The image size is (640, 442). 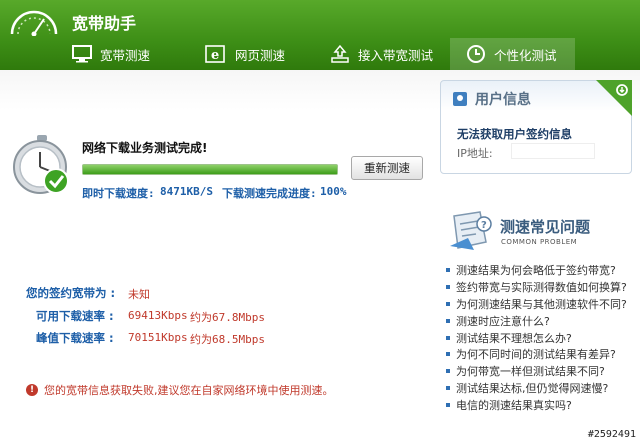 What do you see at coordinates (475, 153) in the screenshot?
I see `ip-address-label: IP地址:` at bounding box center [475, 153].